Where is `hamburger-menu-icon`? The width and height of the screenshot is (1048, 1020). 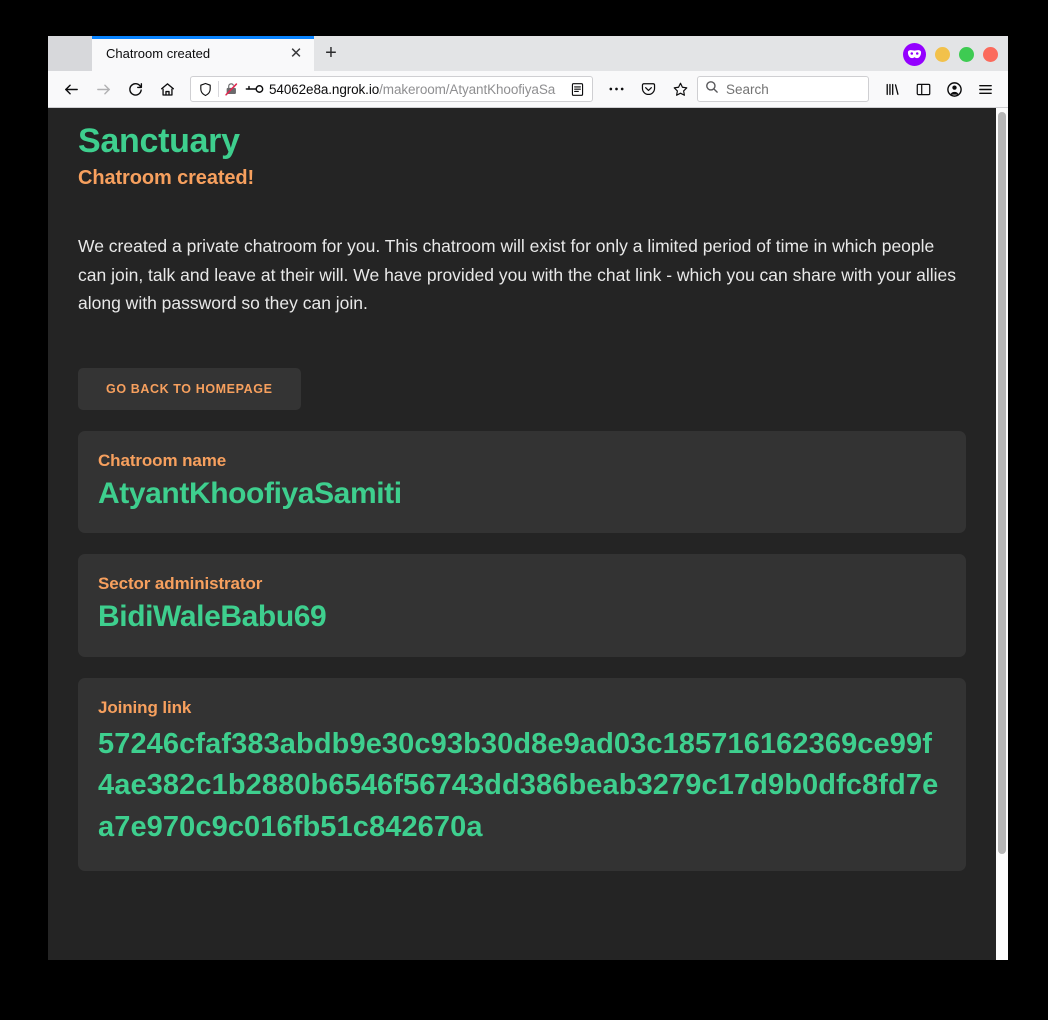
hamburger-menu-icon is located at coordinates (985, 89).